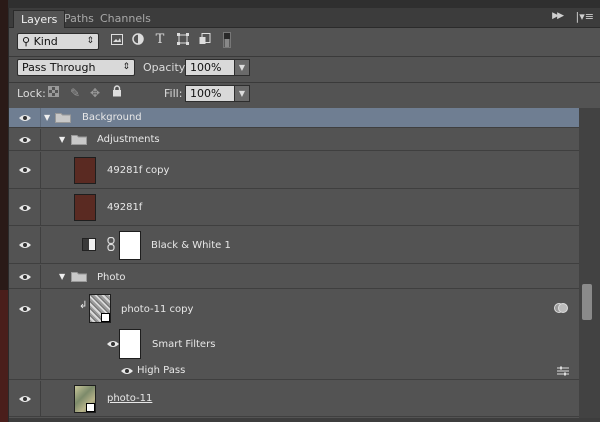 This screenshot has height=422, width=600. I want to click on layer-mask-thumbnail, so click(130, 245).